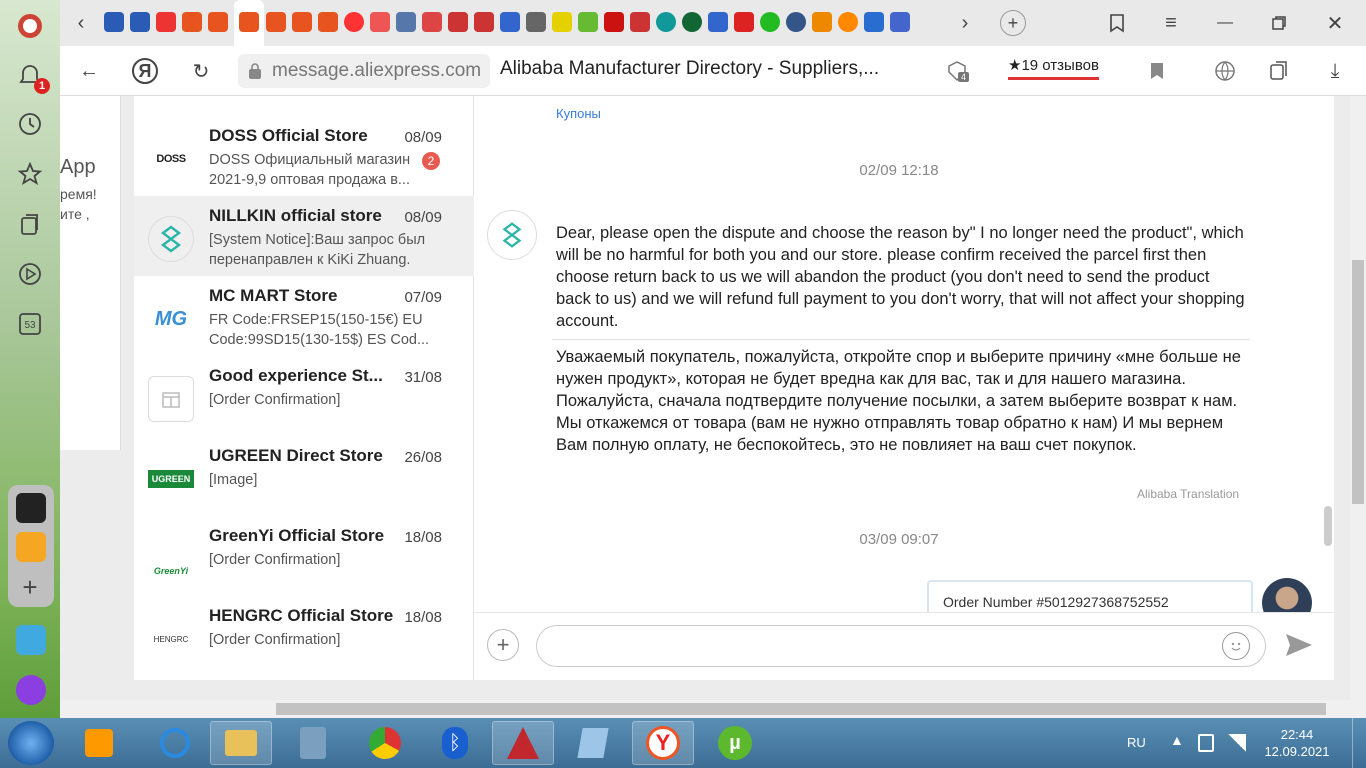  Describe the element at coordinates (1299, 646) in the screenshot. I see `send-button` at that location.